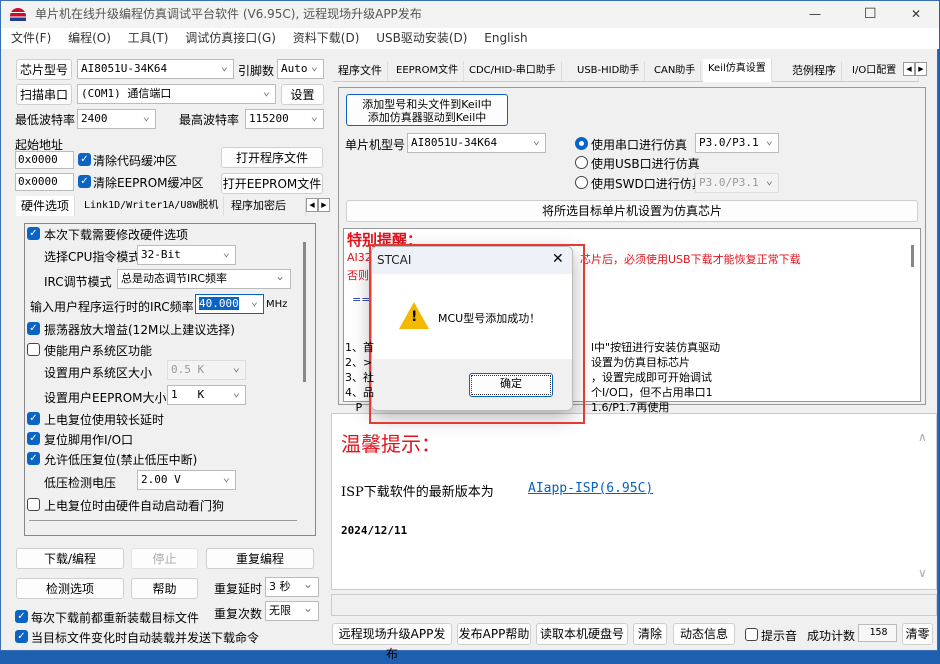 The image size is (940, 664). I want to click on tabs-scroll-right-icon: ▶, so click(921, 69).